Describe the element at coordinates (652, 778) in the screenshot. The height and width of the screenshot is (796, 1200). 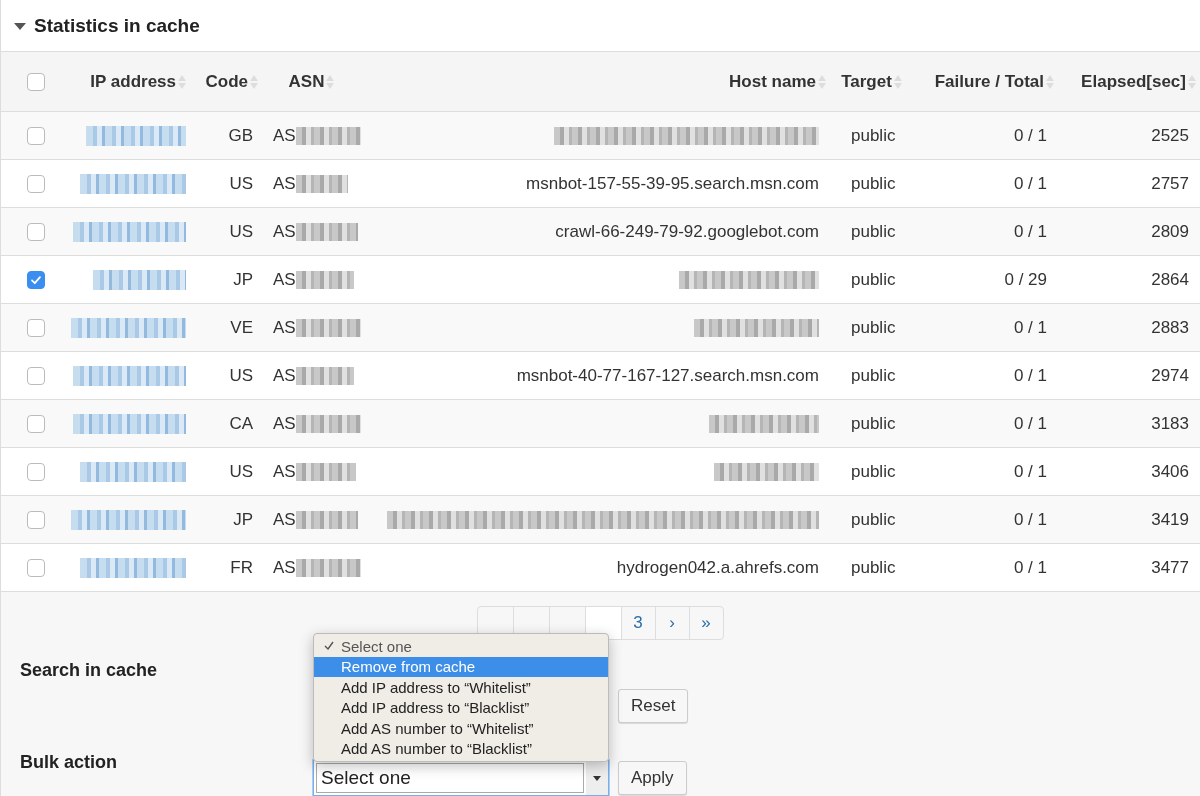
I see `apply-button: Apply` at that location.